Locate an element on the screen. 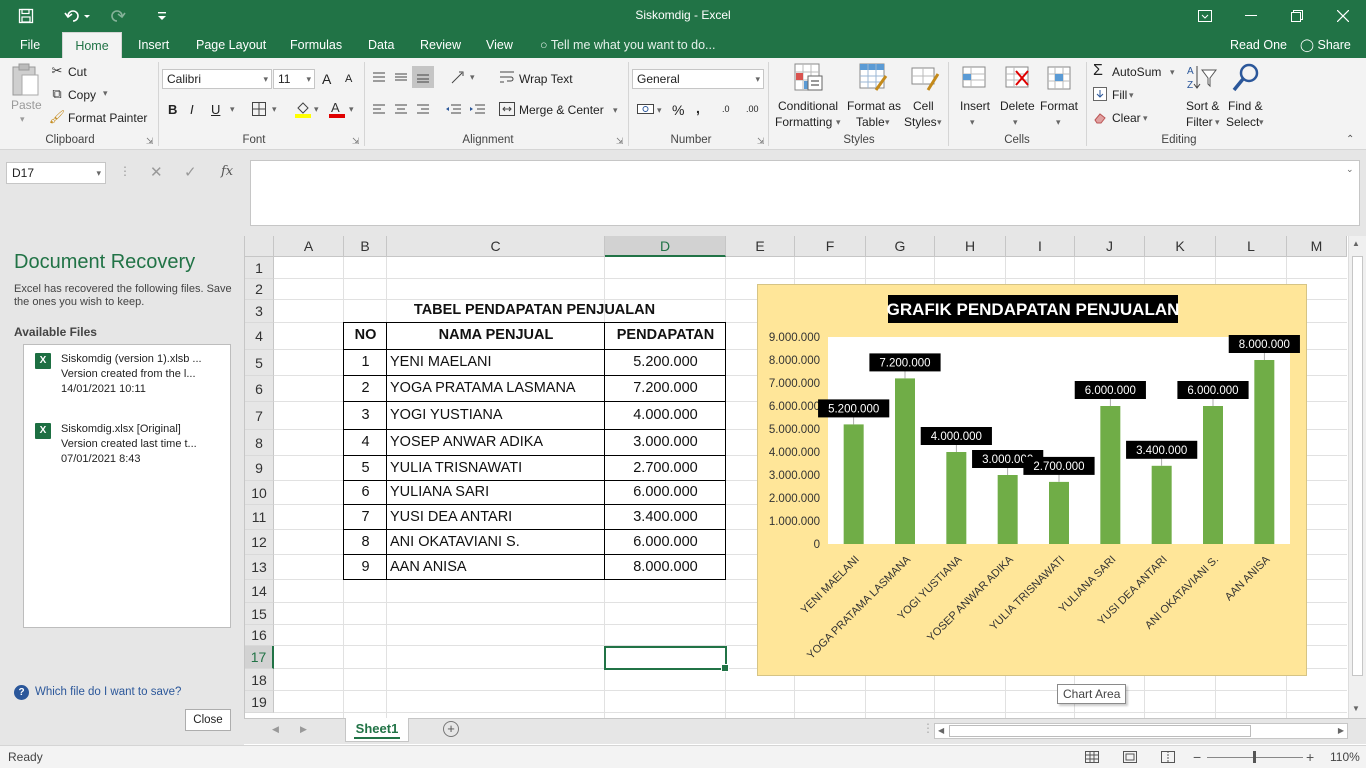 The image size is (1366, 768). vertical-scroll-thumb is located at coordinates (1357, 466).